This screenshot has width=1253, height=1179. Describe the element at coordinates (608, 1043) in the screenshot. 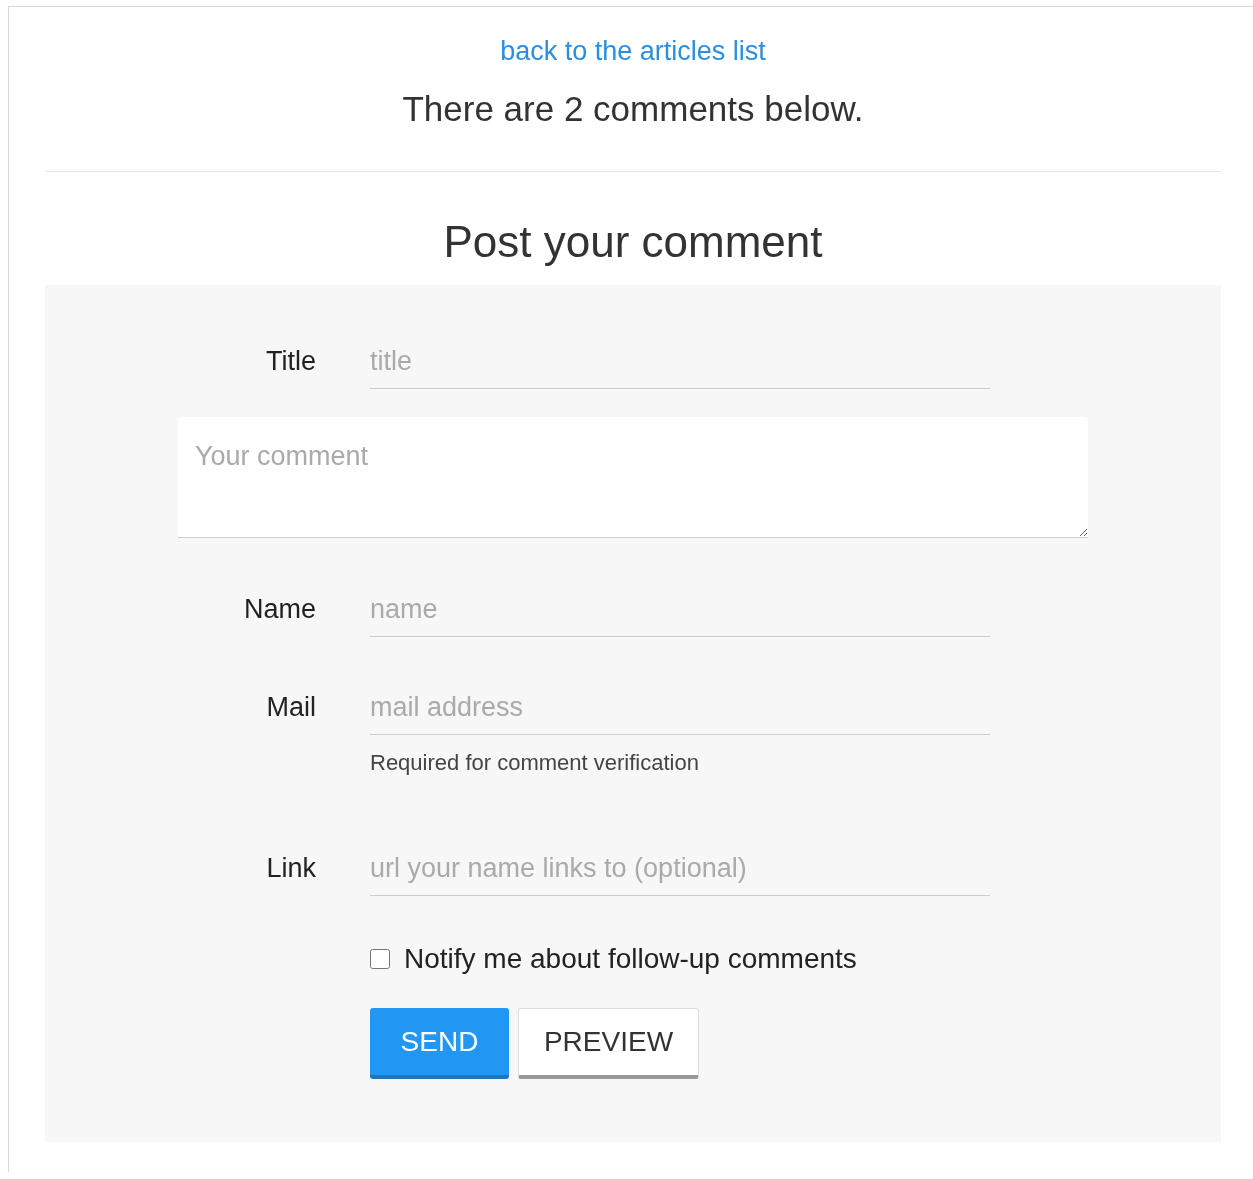

I see `preview-button: PREVIEW` at that location.